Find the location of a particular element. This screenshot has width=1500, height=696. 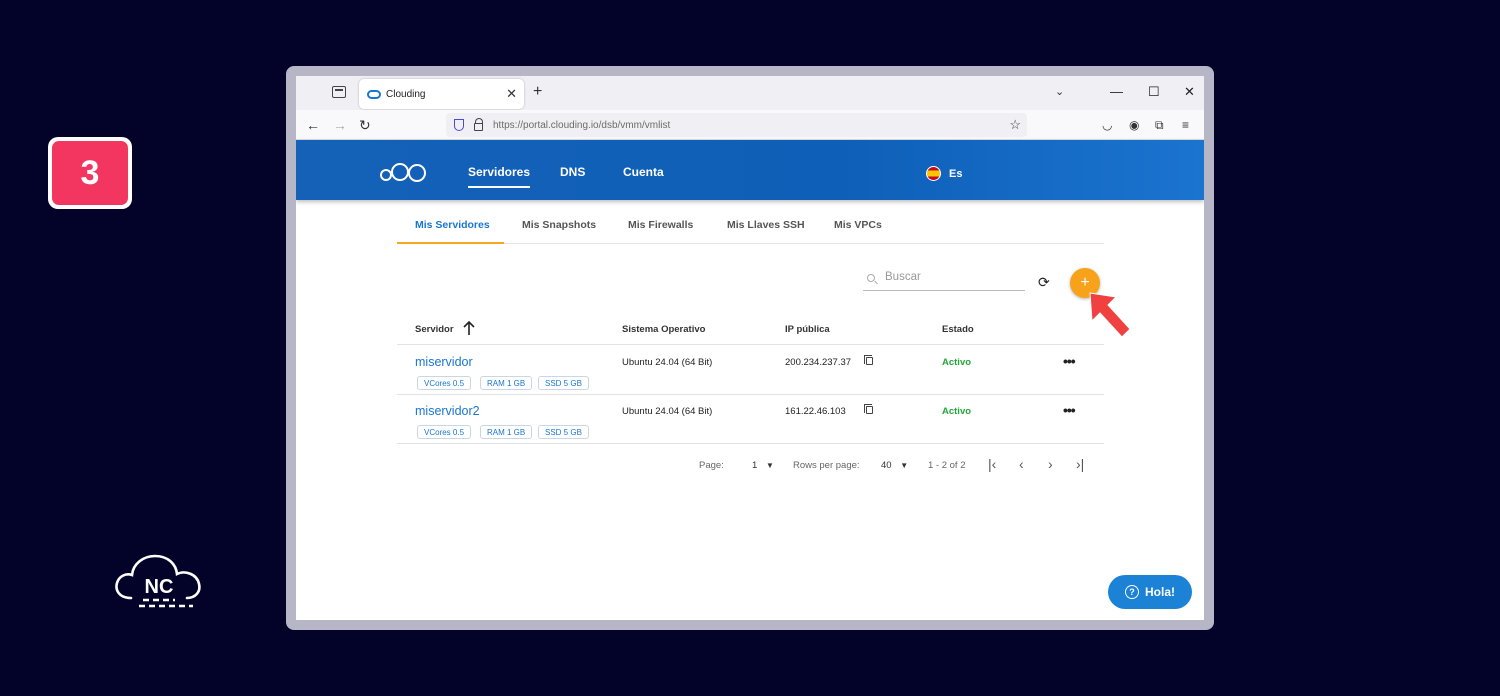

previous-page-icon: ‹ is located at coordinates (1021, 464).